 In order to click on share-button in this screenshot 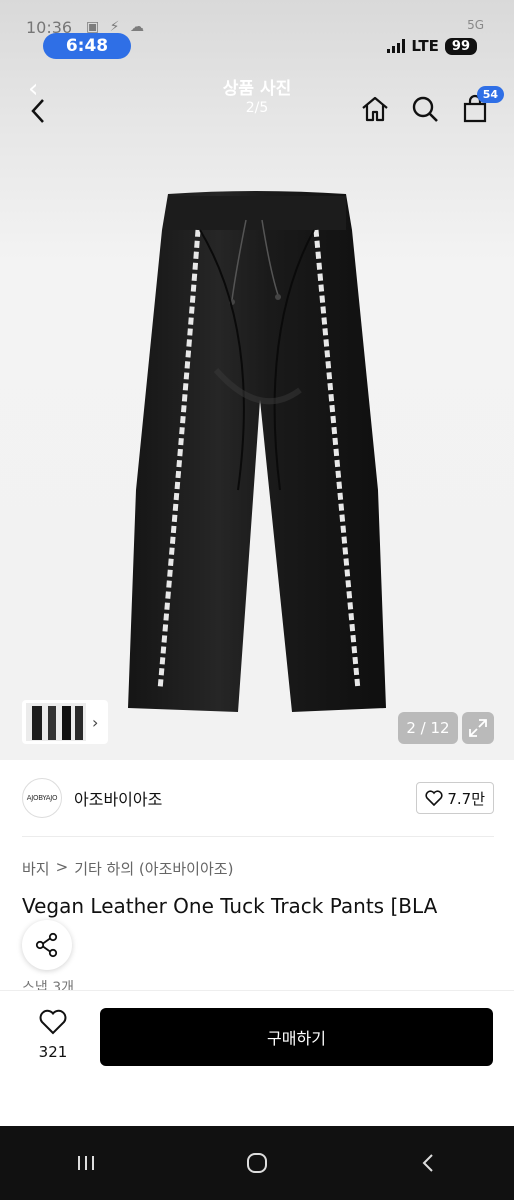, I will do `click(47, 945)`.